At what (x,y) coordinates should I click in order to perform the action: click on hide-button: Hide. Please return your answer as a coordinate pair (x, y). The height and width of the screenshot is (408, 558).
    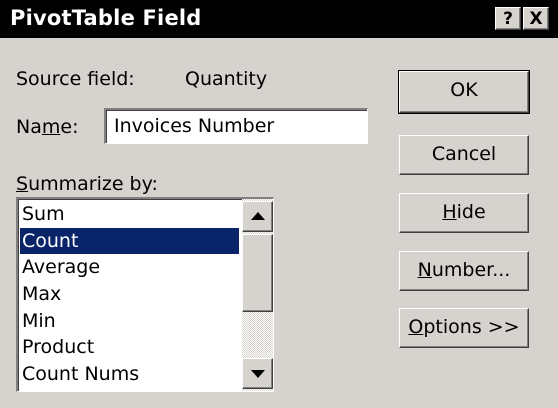
    Looking at the image, I should click on (464, 213).